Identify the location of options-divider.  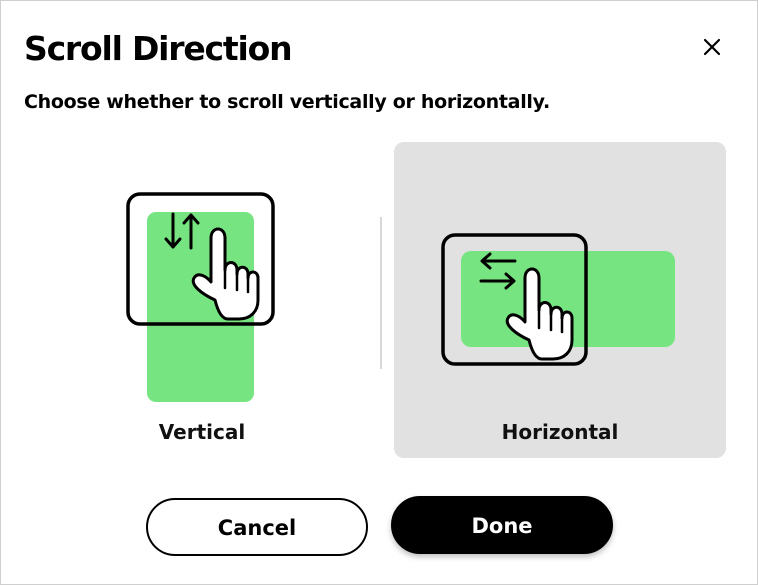
(381, 293).